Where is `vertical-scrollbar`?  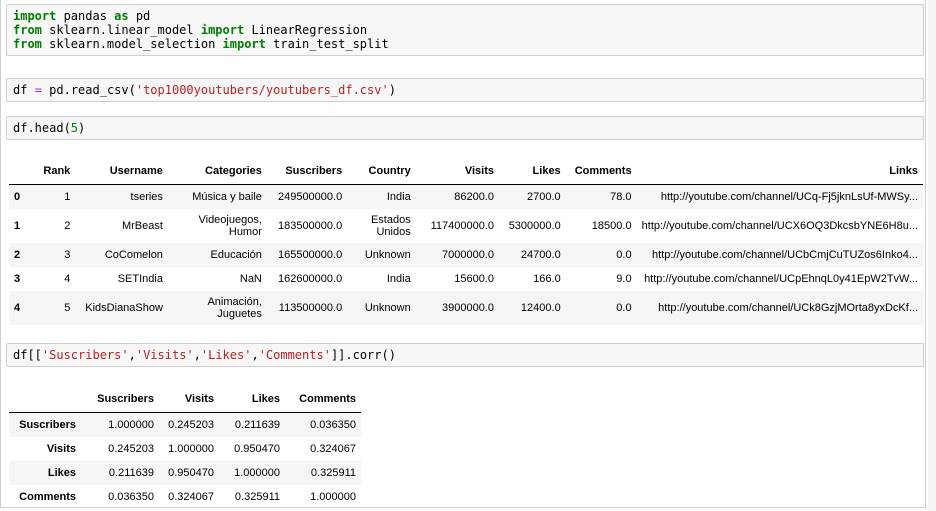
vertical-scrollbar is located at coordinates (932, 255).